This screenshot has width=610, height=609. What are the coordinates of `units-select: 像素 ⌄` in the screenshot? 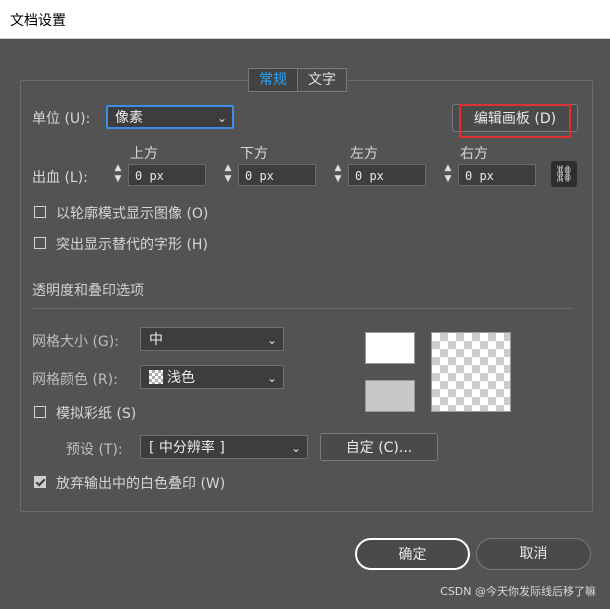 It's located at (170, 117).